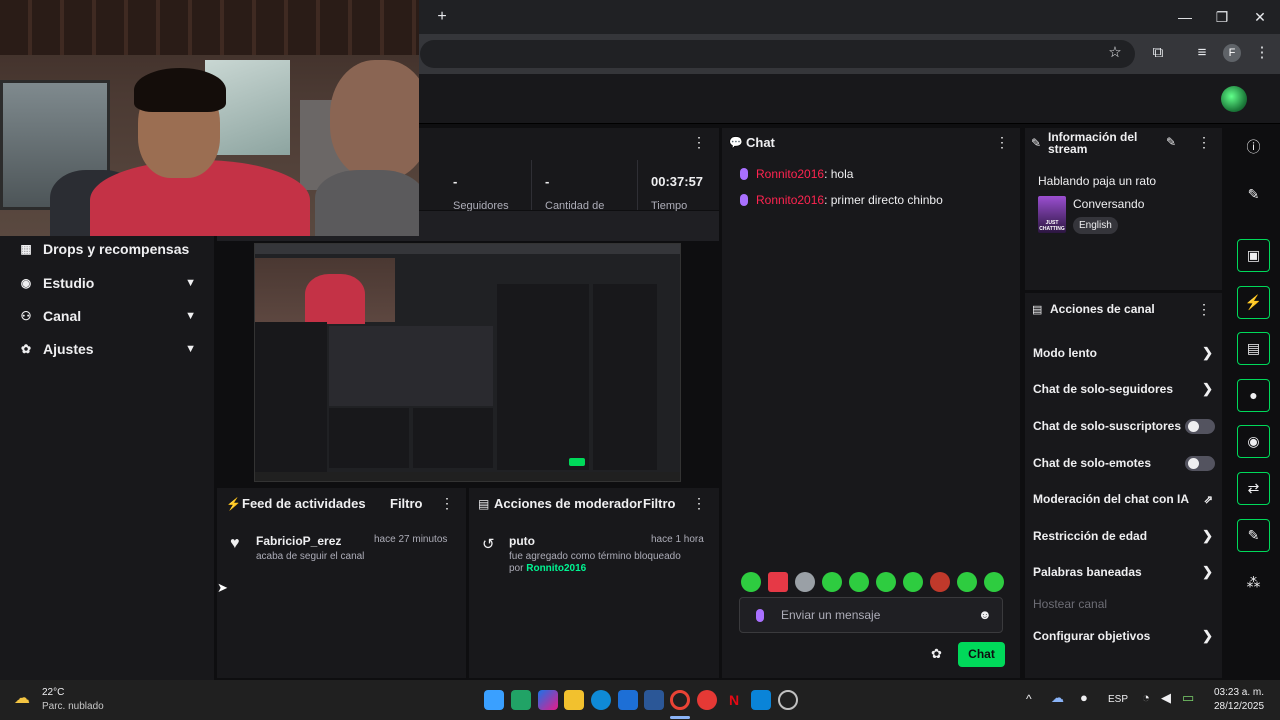  Describe the element at coordinates (777, 54) in the screenshot. I see `address-bar` at that location.